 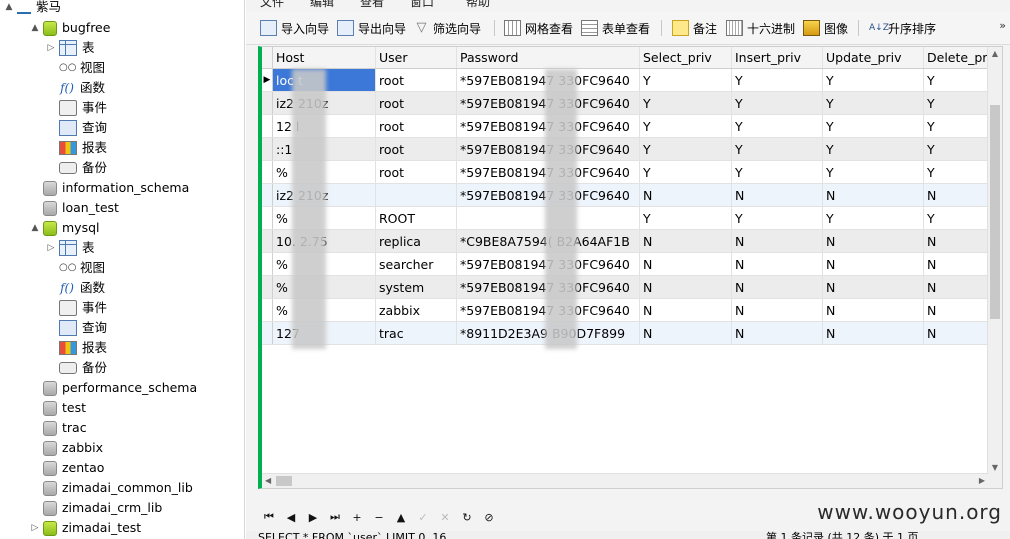 What do you see at coordinates (615, 28) in the screenshot?
I see `form-view-button: 表单查看` at bounding box center [615, 28].